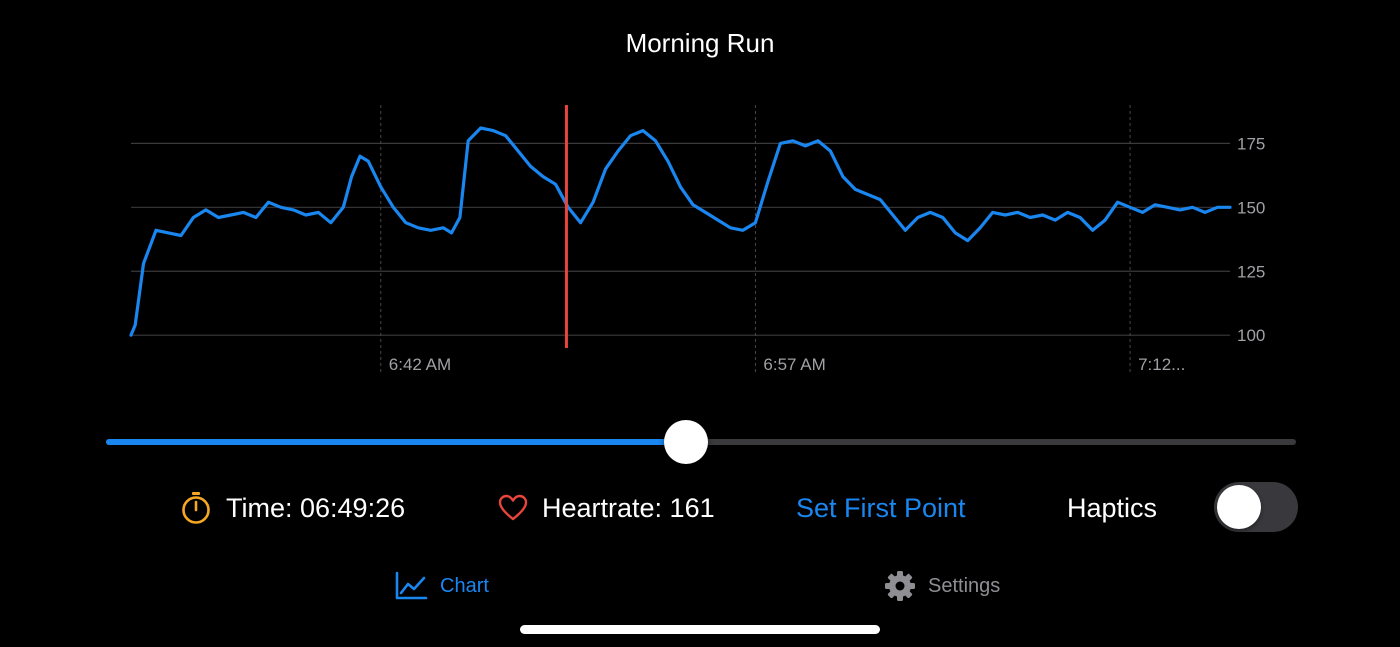 This screenshot has width=1400, height=647. I want to click on slider-fill, so click(396, 442).